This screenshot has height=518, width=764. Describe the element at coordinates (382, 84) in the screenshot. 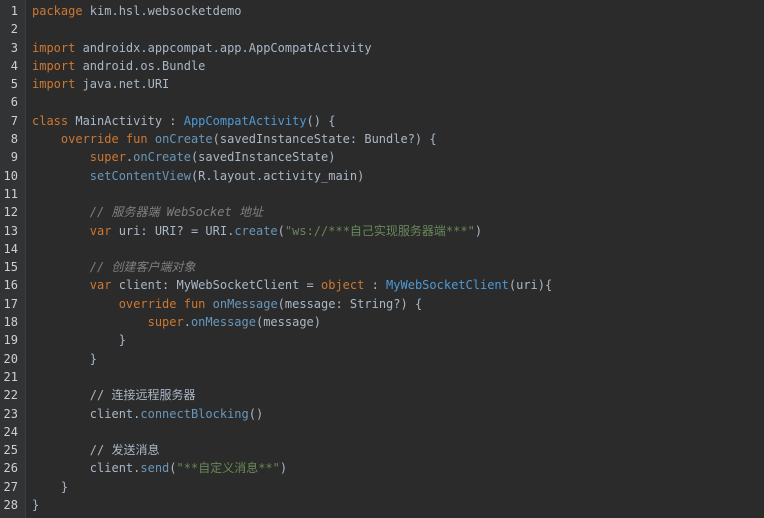

I see `code-line: 5 import java.net.URI` at that location.